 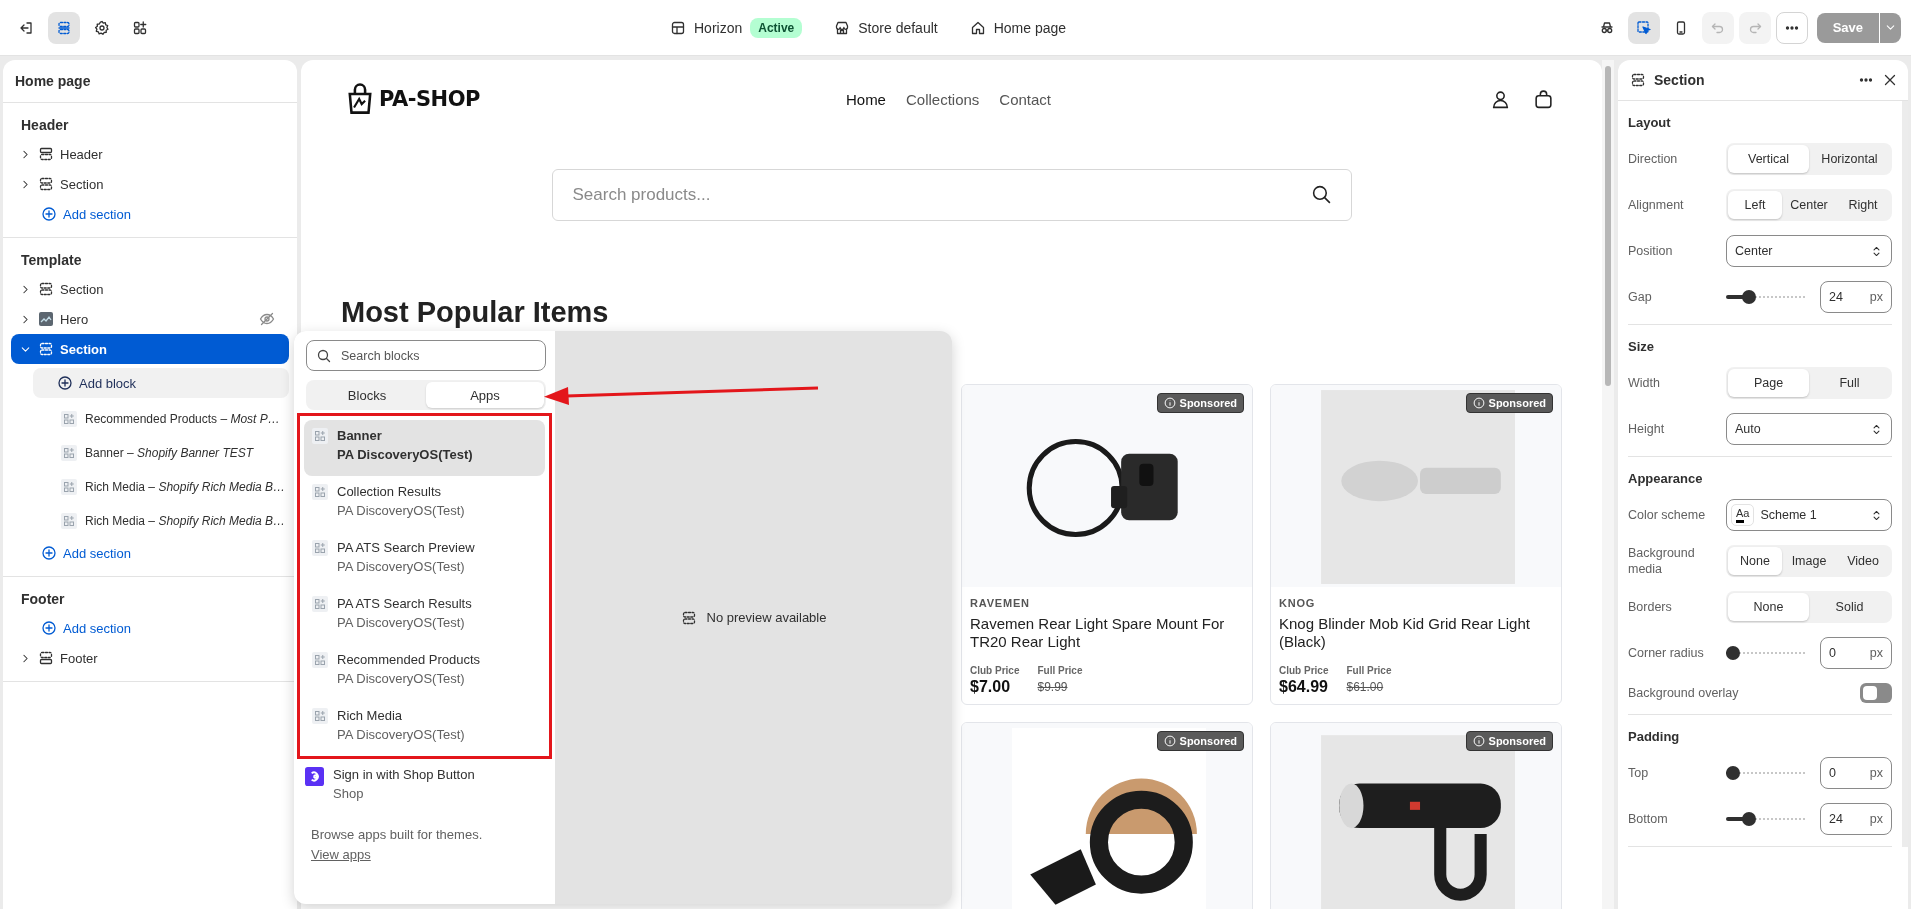 What do you see at coordinates (1768, 383) in the screenshot?
I see `segment-option: Page` at bounding box center [1768, 383].